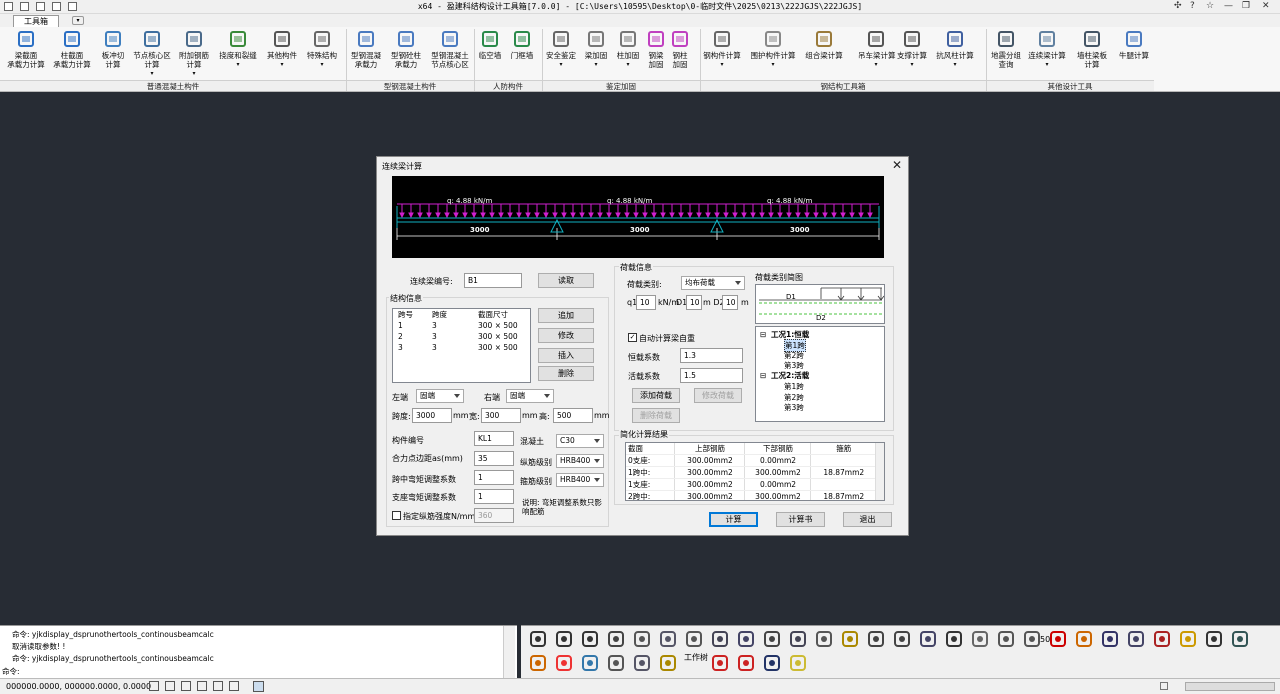 This screenshot has height=694, width=1280. Describe the element at coordinates (980, 639) in the screenshot. I see `wrench-icon` at that location.